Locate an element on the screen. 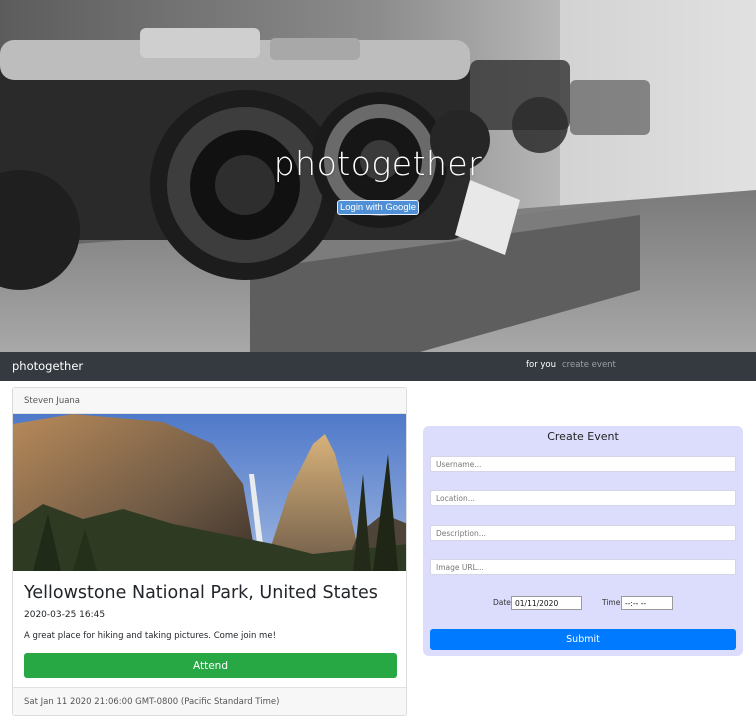 The width and height of the screenshot is (756, 720). create-event-title: Create Event is located at coordinates (583, 436).